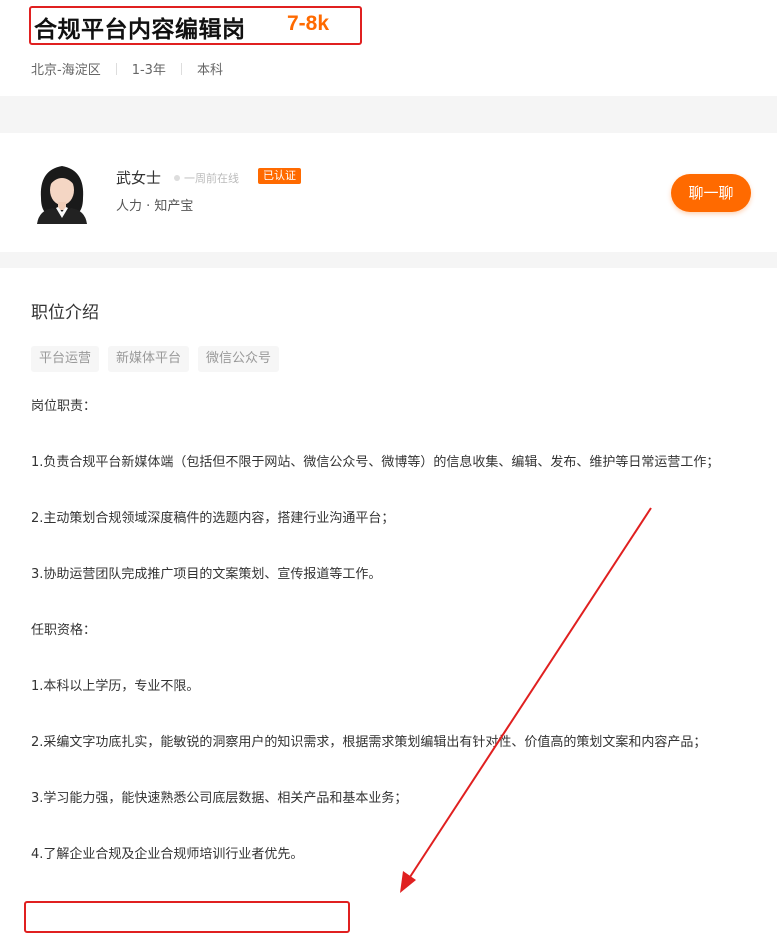  What do you see at coordinates (239, 359) in the screenshot?
I see `tag: 微信公众号` at bounding box center [239, 359].